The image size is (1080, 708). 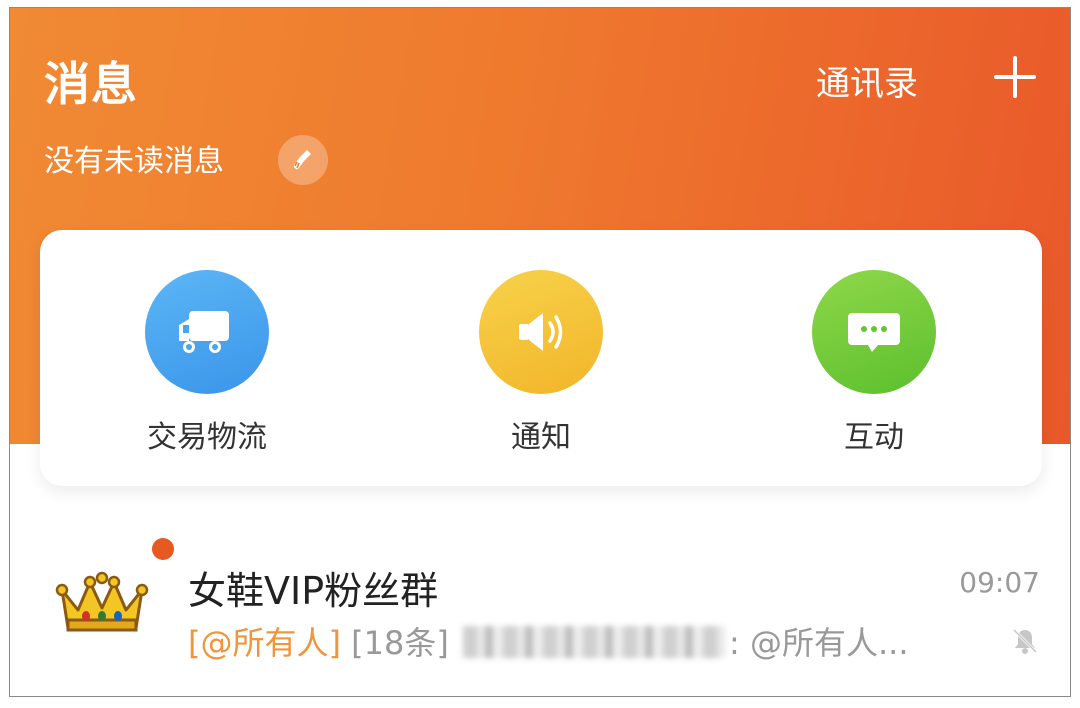 What do you see at coordinates (91, 84) in the screenshot?
I see `page-title: 消息` at bounding box center [91, 84].